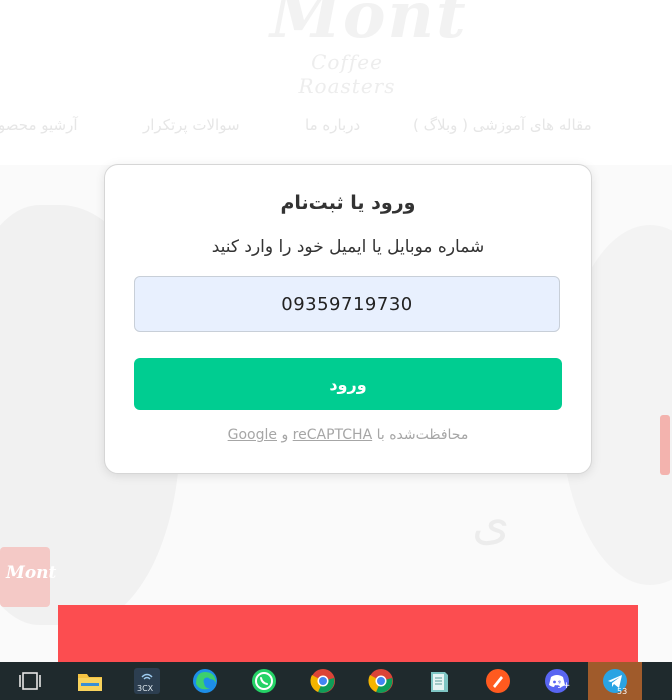 The image size is (672, 700). What do you see at coordinates (622, 691) in the screenshot?
I see `telegram-badge: 53` at bounding box center [622, 691].